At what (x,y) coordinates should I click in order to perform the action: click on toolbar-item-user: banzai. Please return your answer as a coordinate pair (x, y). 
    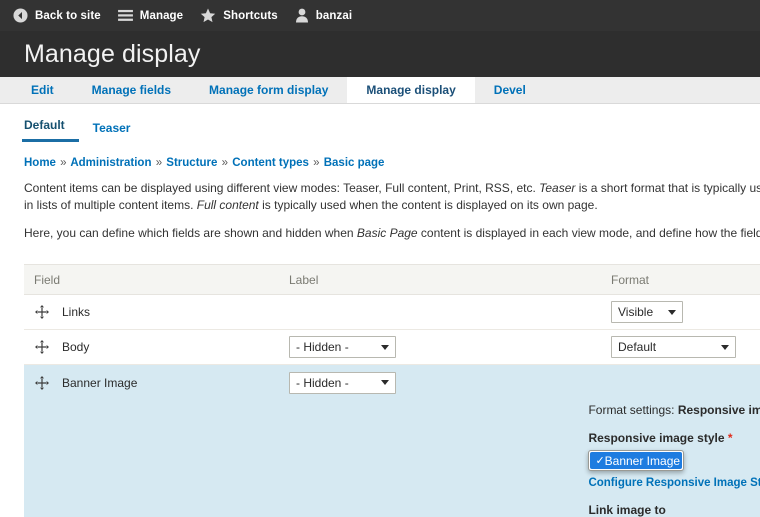
    Looking at the image, I should click on (328, 15).